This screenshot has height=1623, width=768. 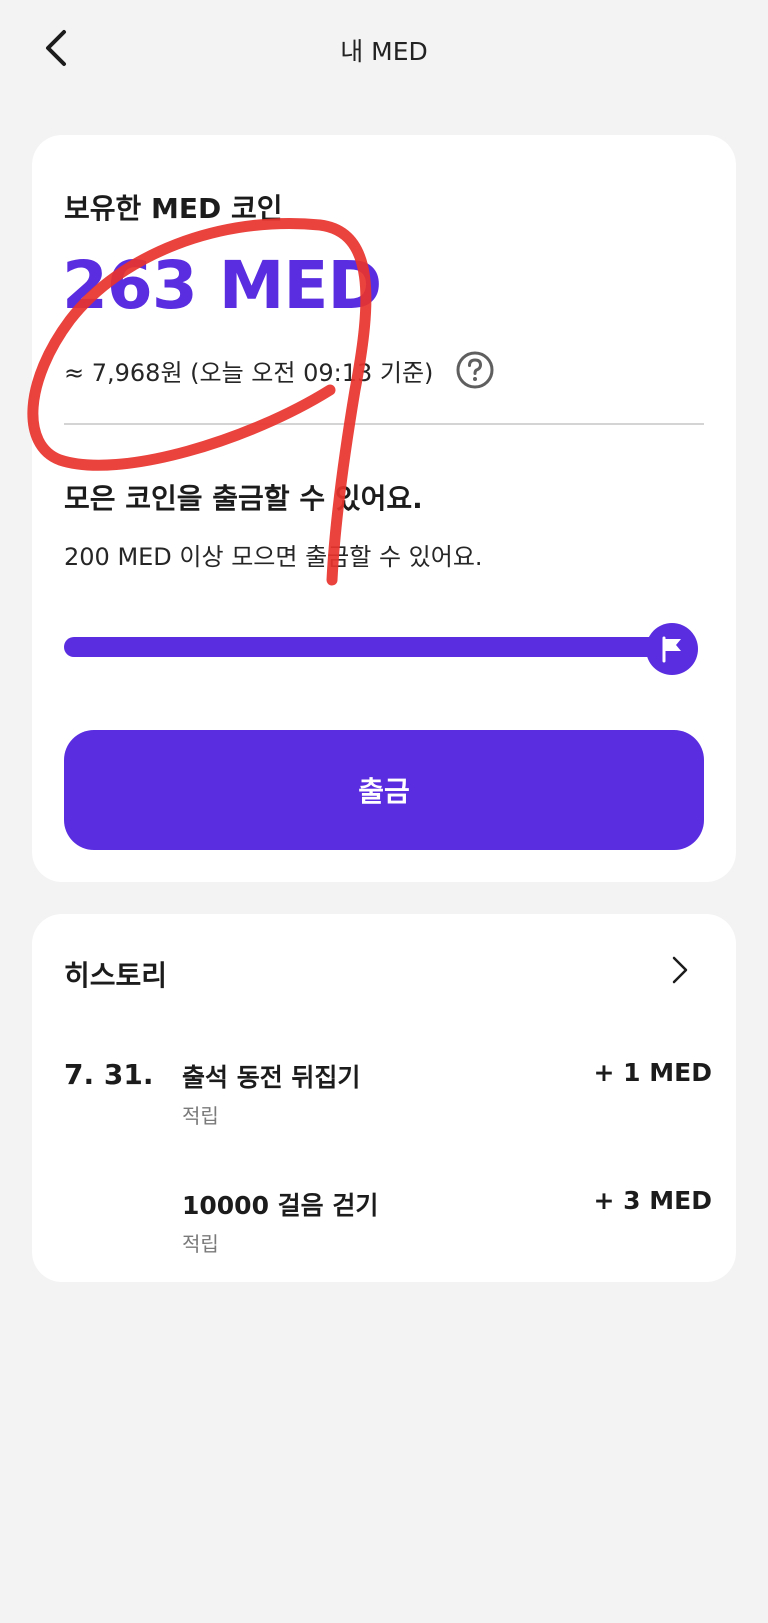 I want to click on withdraw-button: 출금, so click(x=384, y=790).